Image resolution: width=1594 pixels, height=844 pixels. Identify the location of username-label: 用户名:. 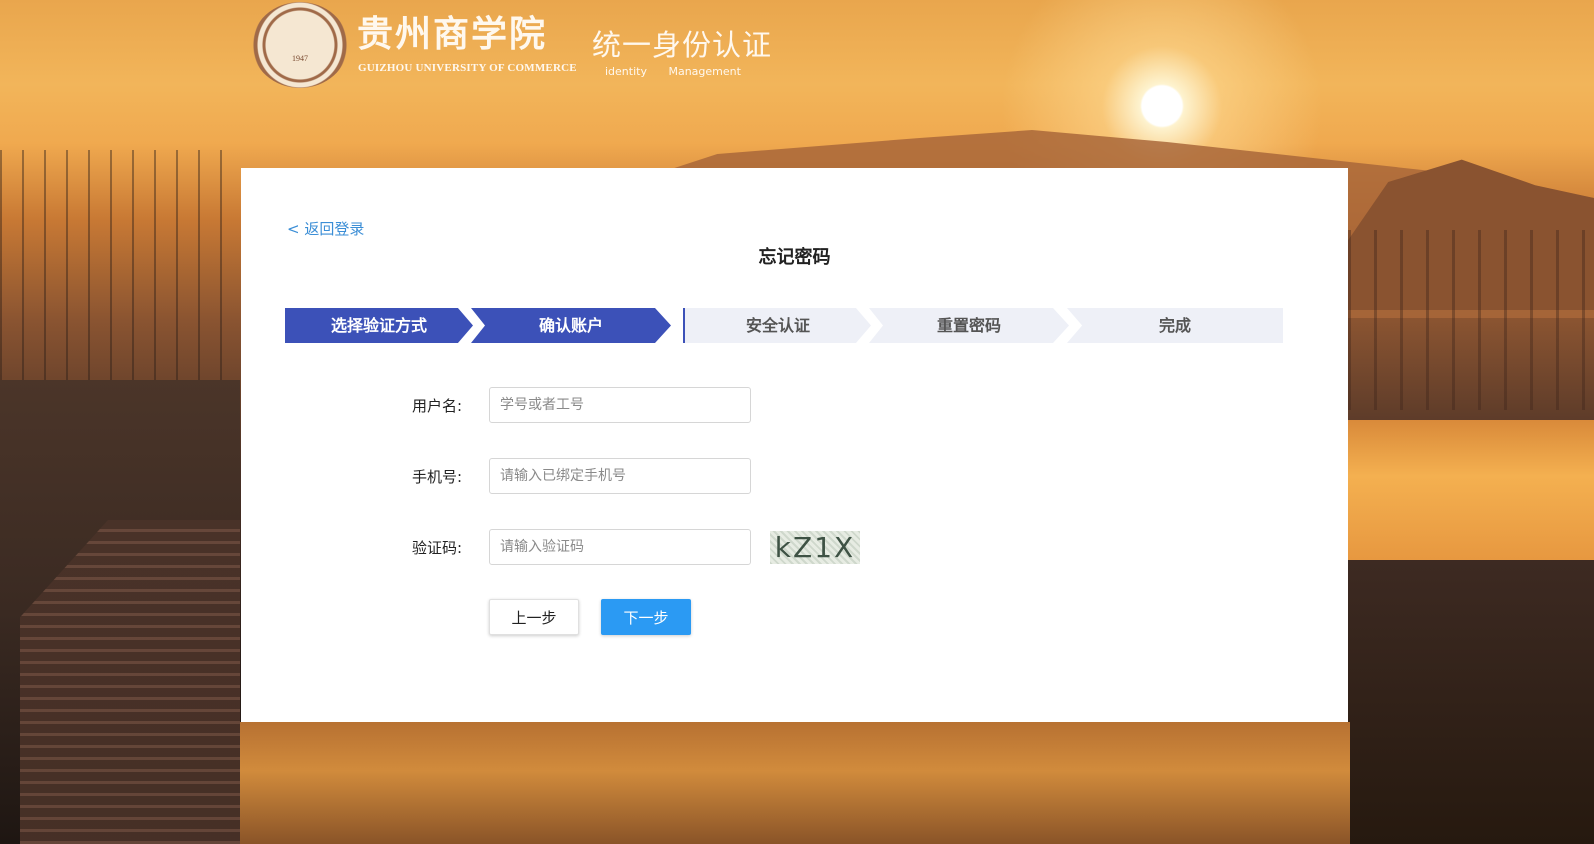
(437, 406).